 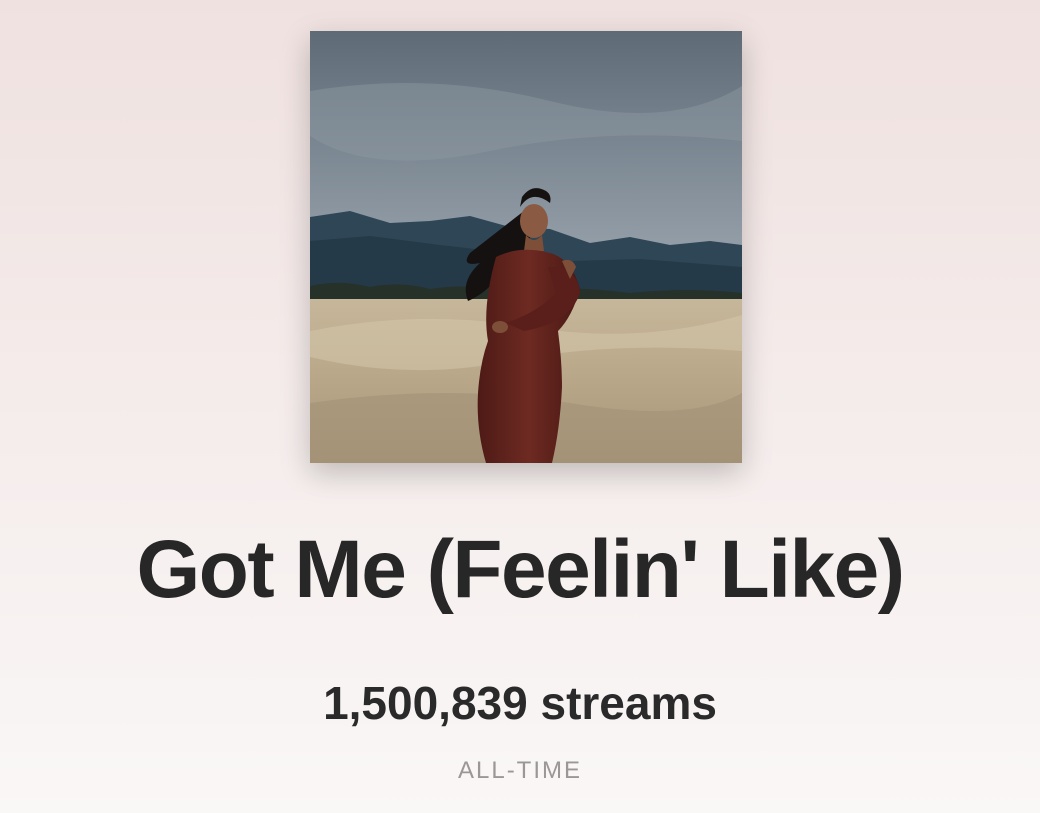 I want to click on period-label: ALL-TIME, so click(x=520, y=770).